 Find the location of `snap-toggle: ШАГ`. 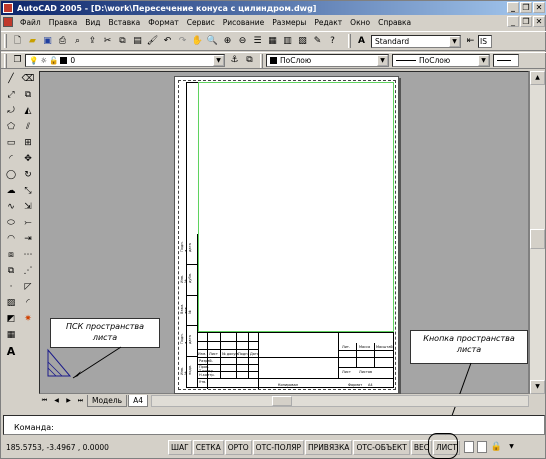

snap-toggle: ШАГ is located at coordinates (180, 447).